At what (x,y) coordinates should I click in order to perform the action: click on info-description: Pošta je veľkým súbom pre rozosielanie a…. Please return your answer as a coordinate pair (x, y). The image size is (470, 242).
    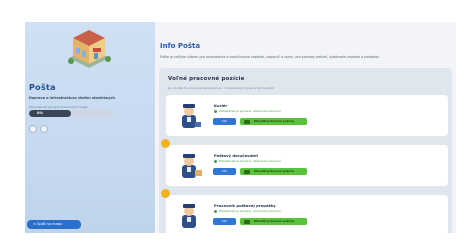
    Looking at the image, I should click on (270, 57).